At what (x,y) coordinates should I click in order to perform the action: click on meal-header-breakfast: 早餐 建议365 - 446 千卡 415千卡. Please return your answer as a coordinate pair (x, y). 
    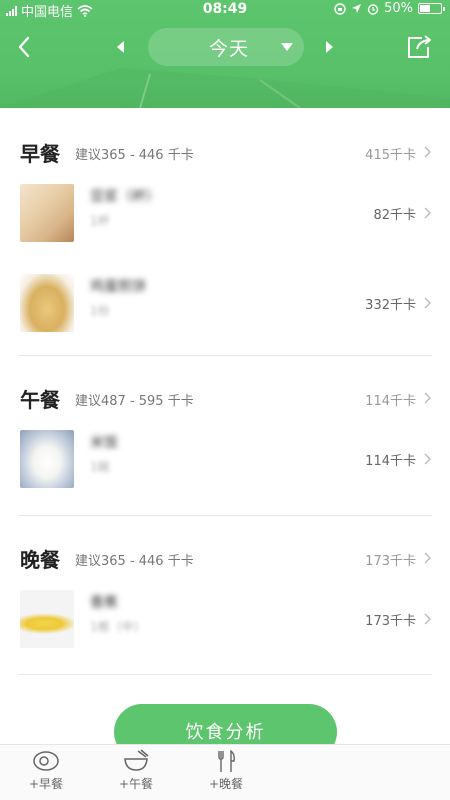
    Looking at the image, I should click on (225, 150).